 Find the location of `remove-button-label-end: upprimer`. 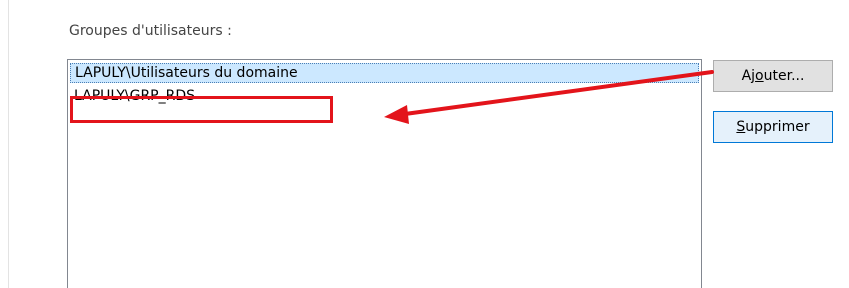

remove-button-label-end: upprimer is located at coordinates (777, 127).